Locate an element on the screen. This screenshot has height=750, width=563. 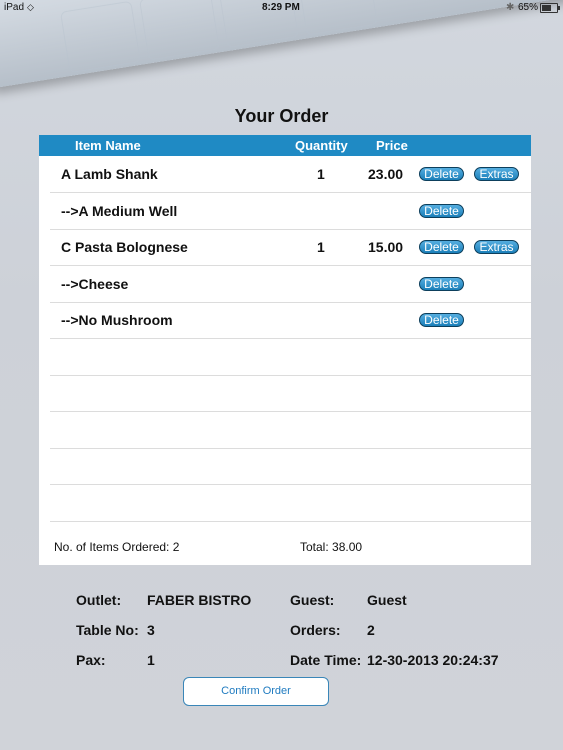
table-no-label: Table No: is located at coordinates (107, 630).